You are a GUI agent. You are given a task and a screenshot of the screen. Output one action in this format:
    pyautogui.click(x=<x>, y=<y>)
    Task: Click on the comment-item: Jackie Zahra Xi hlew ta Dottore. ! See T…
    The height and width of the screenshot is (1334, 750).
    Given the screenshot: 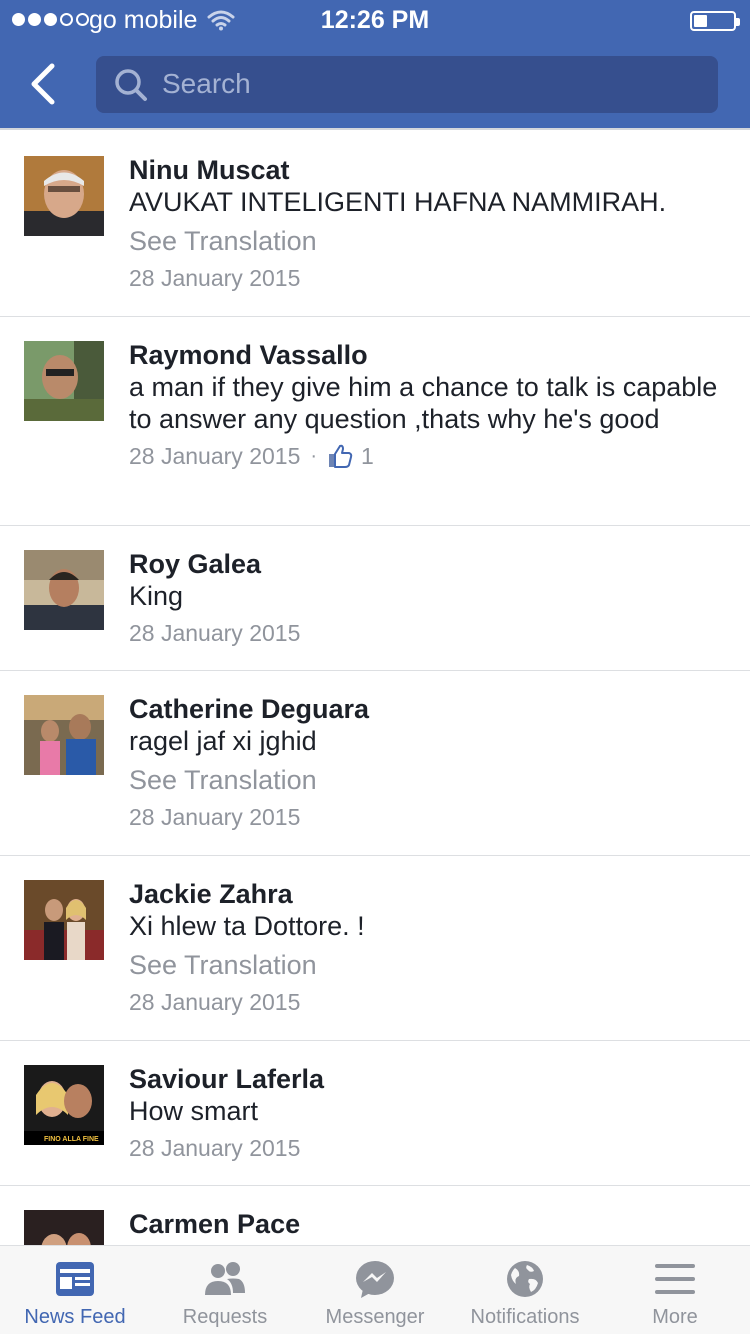 What is the action you would take?
    pyautogui.click(x=375, y=948)
    